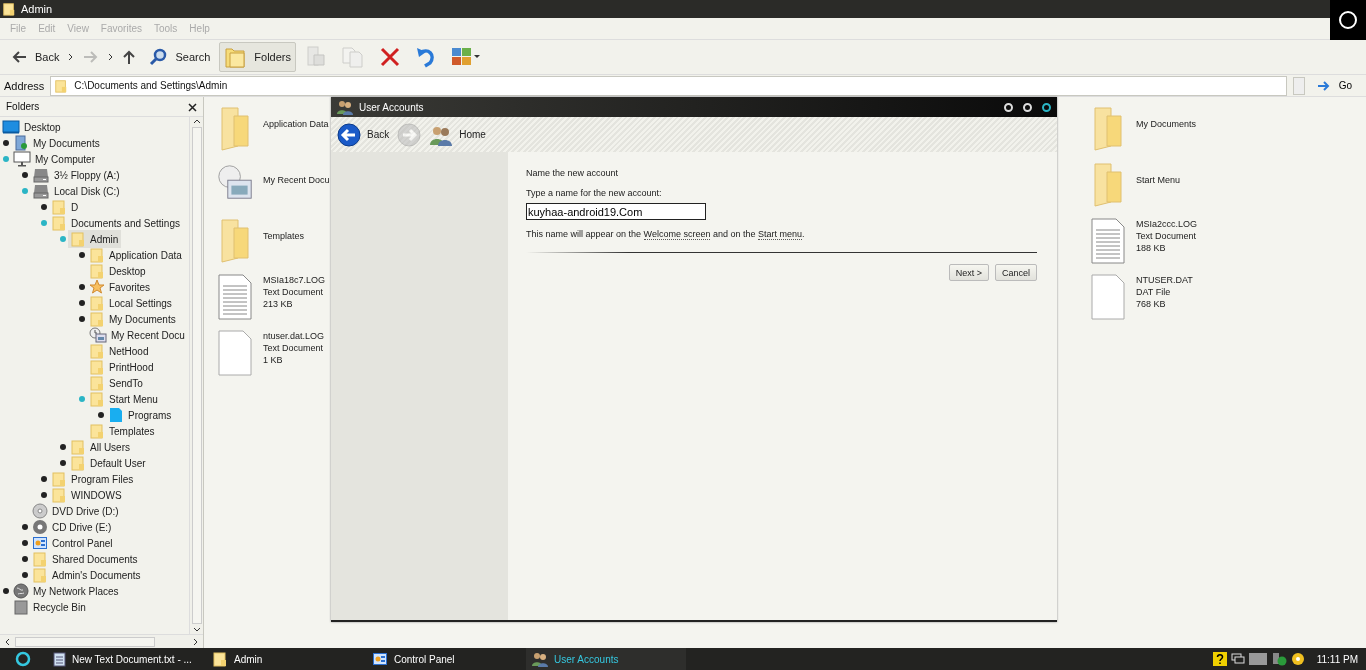 The image size is (1366, 670). Describe the element at coordinates (124, 399) in the screenshot. I see `tree-item: Start Menu` at that location.